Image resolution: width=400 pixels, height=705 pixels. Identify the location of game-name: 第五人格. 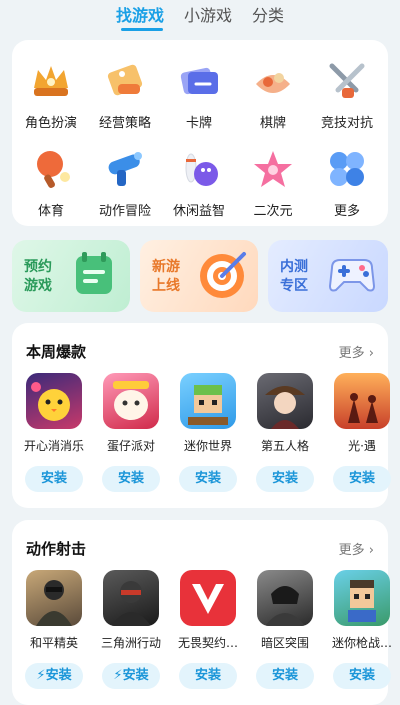
(284, 446).